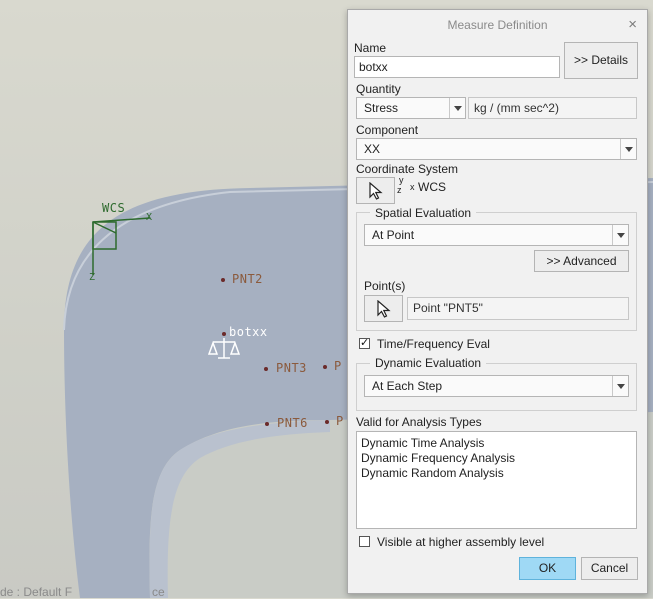  What do you see at coordinates (518, 308) in the screenshot?
I see `points-value: Point "PNT5"` at bounding box center [518, 308].